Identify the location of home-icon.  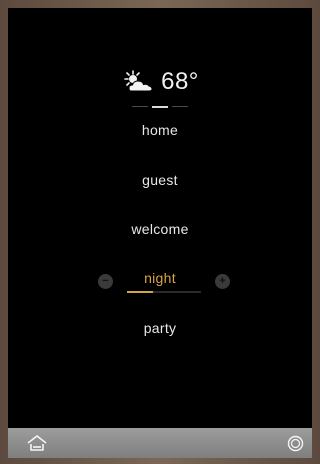
(37, 443).